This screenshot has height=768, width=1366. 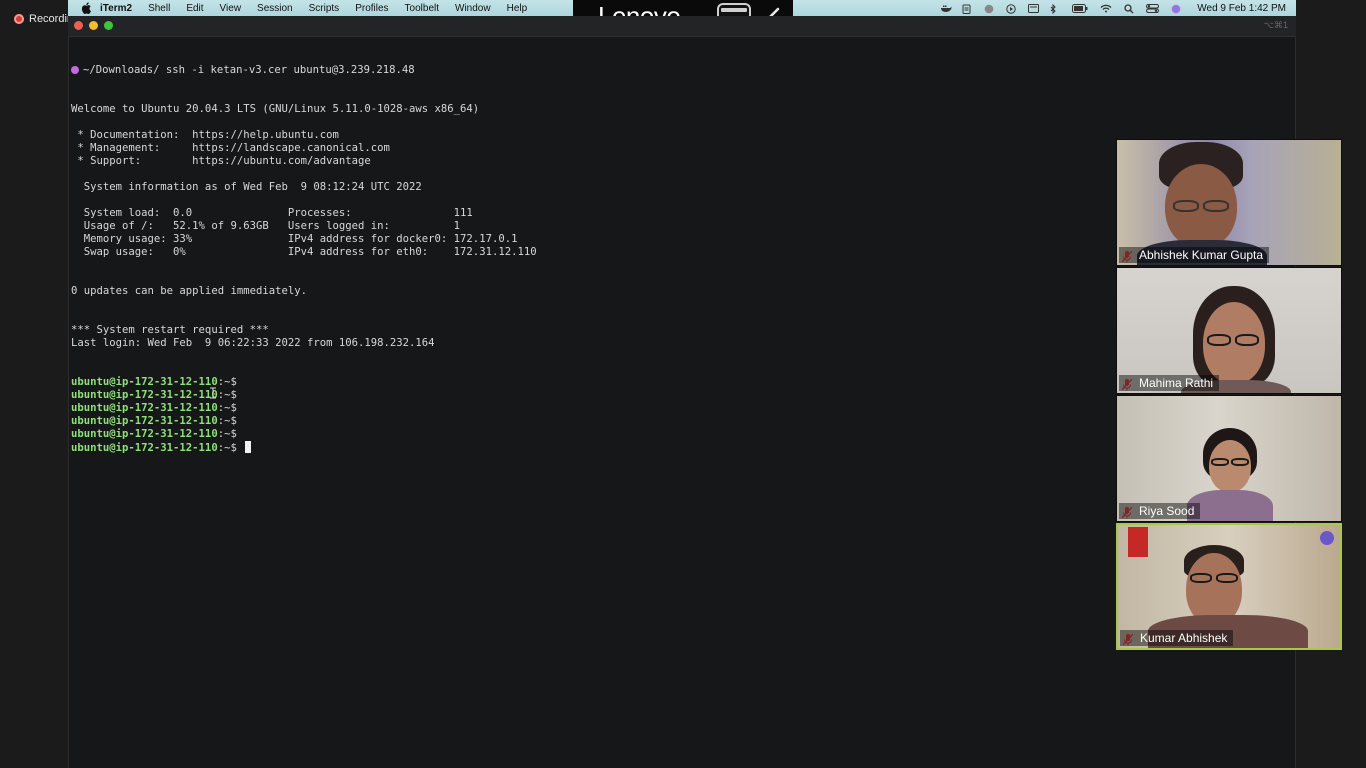 I want to click on play-icon, so click(x=1011, y=8).